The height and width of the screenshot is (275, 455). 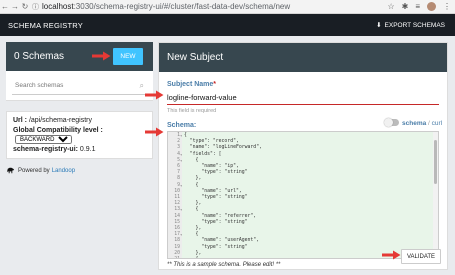 What do you see at coordinates (20, 120) in the screenshot?
I see `url-label: Url :` at bounding box center [20, 120].